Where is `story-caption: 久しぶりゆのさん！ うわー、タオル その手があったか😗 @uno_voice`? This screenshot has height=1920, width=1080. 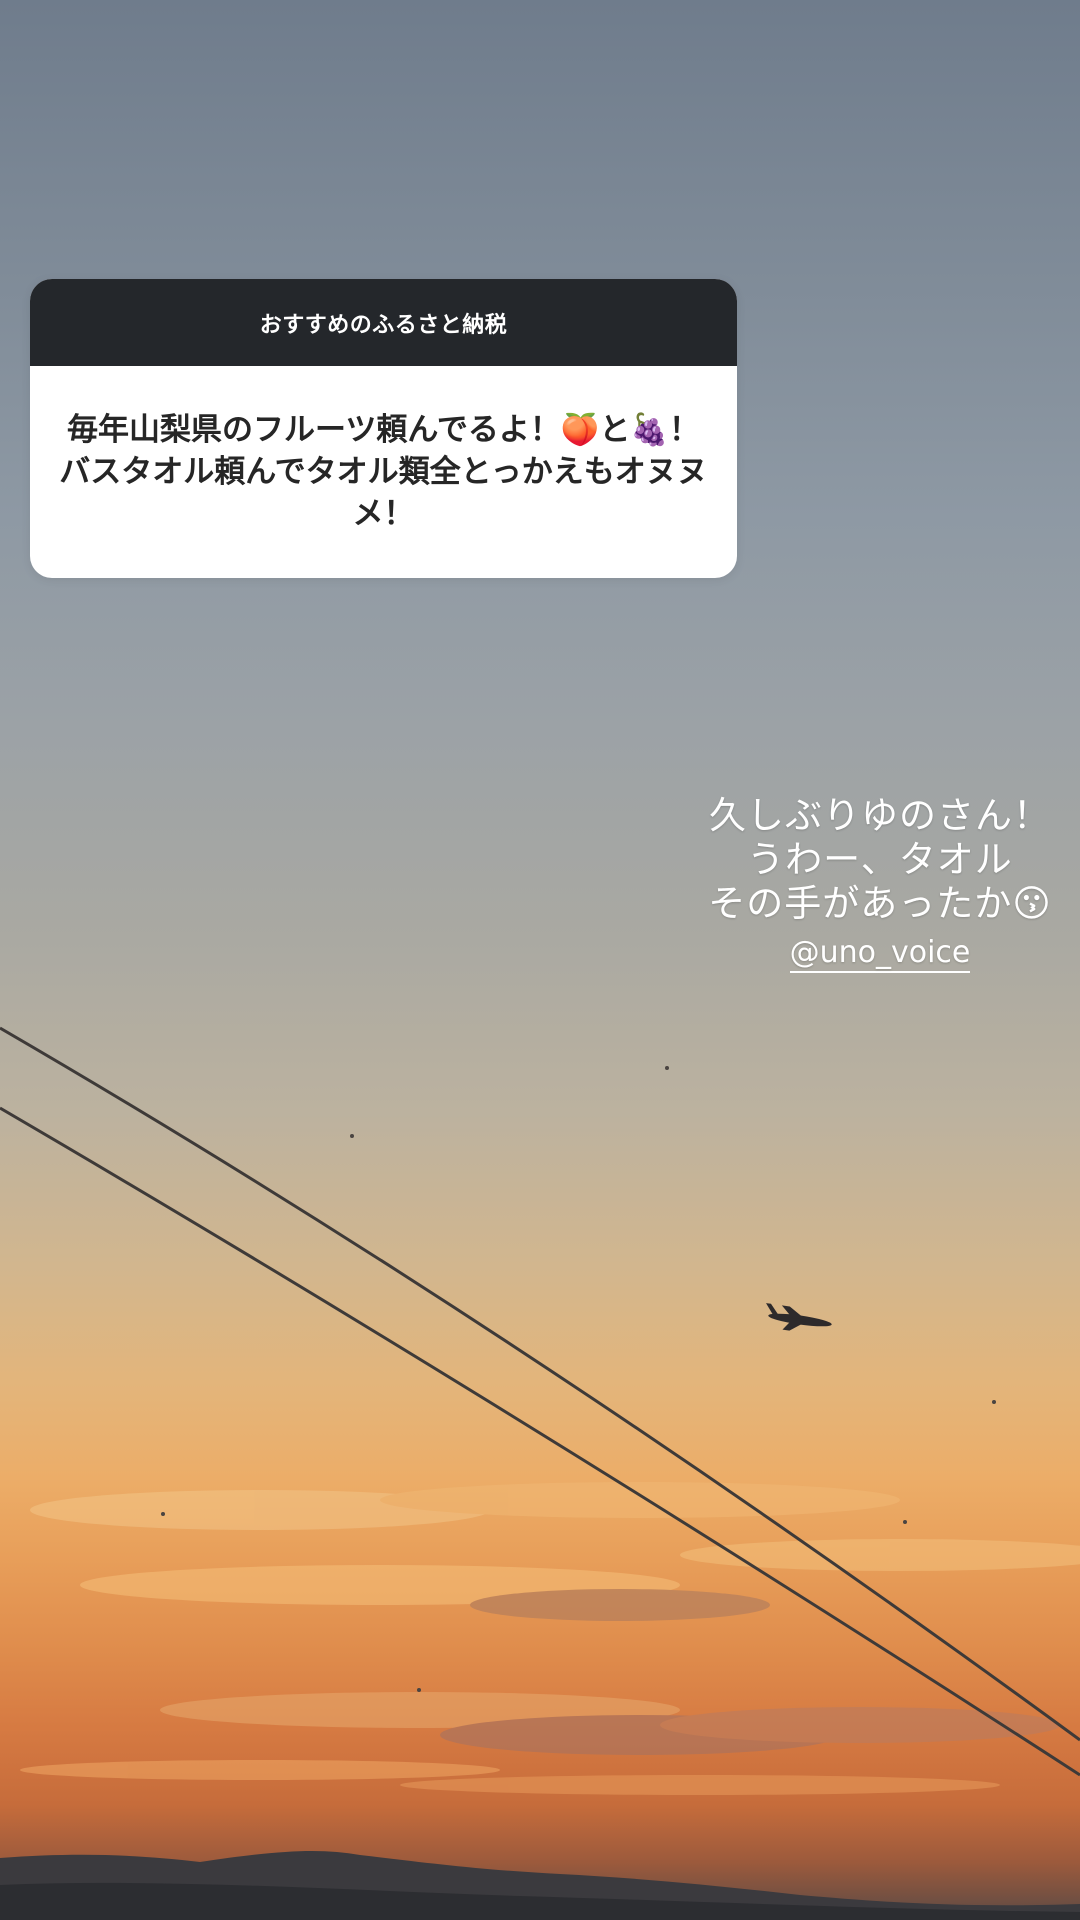 story-caption: 久しぶりゆのさん！ うわー、タオル その手があったか😗 @uno_voice is located at coordinates (880, 883).